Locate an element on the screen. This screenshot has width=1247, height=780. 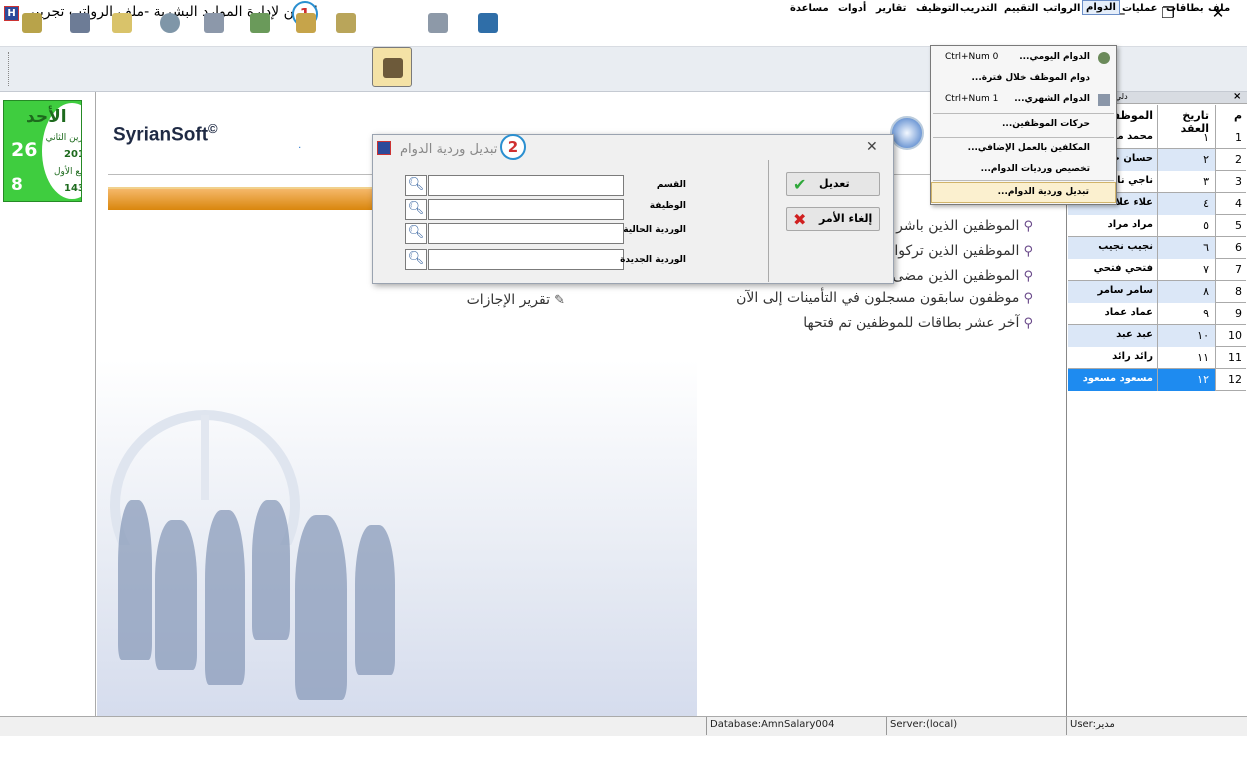
menu-cards: بطاقات is located at coordinates (1185, 8).